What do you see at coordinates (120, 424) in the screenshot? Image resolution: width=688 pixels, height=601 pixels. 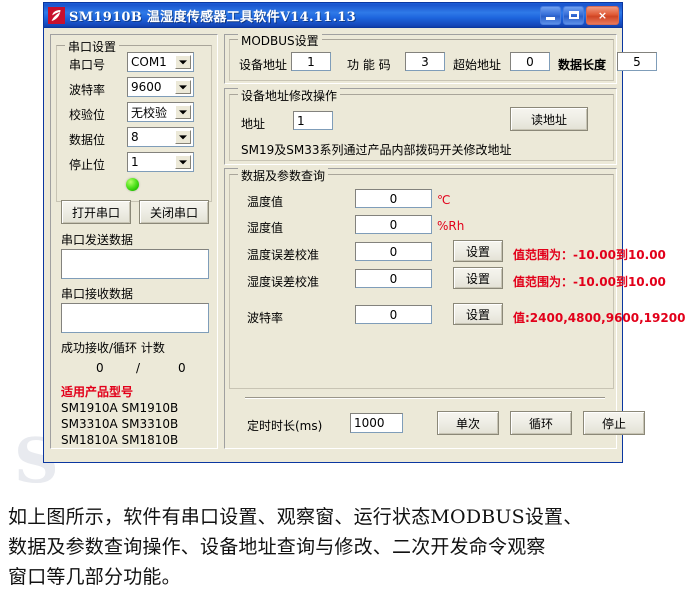 I see `supported-model-line: SM3310A SM3310B` at bounding box center [120, 424].